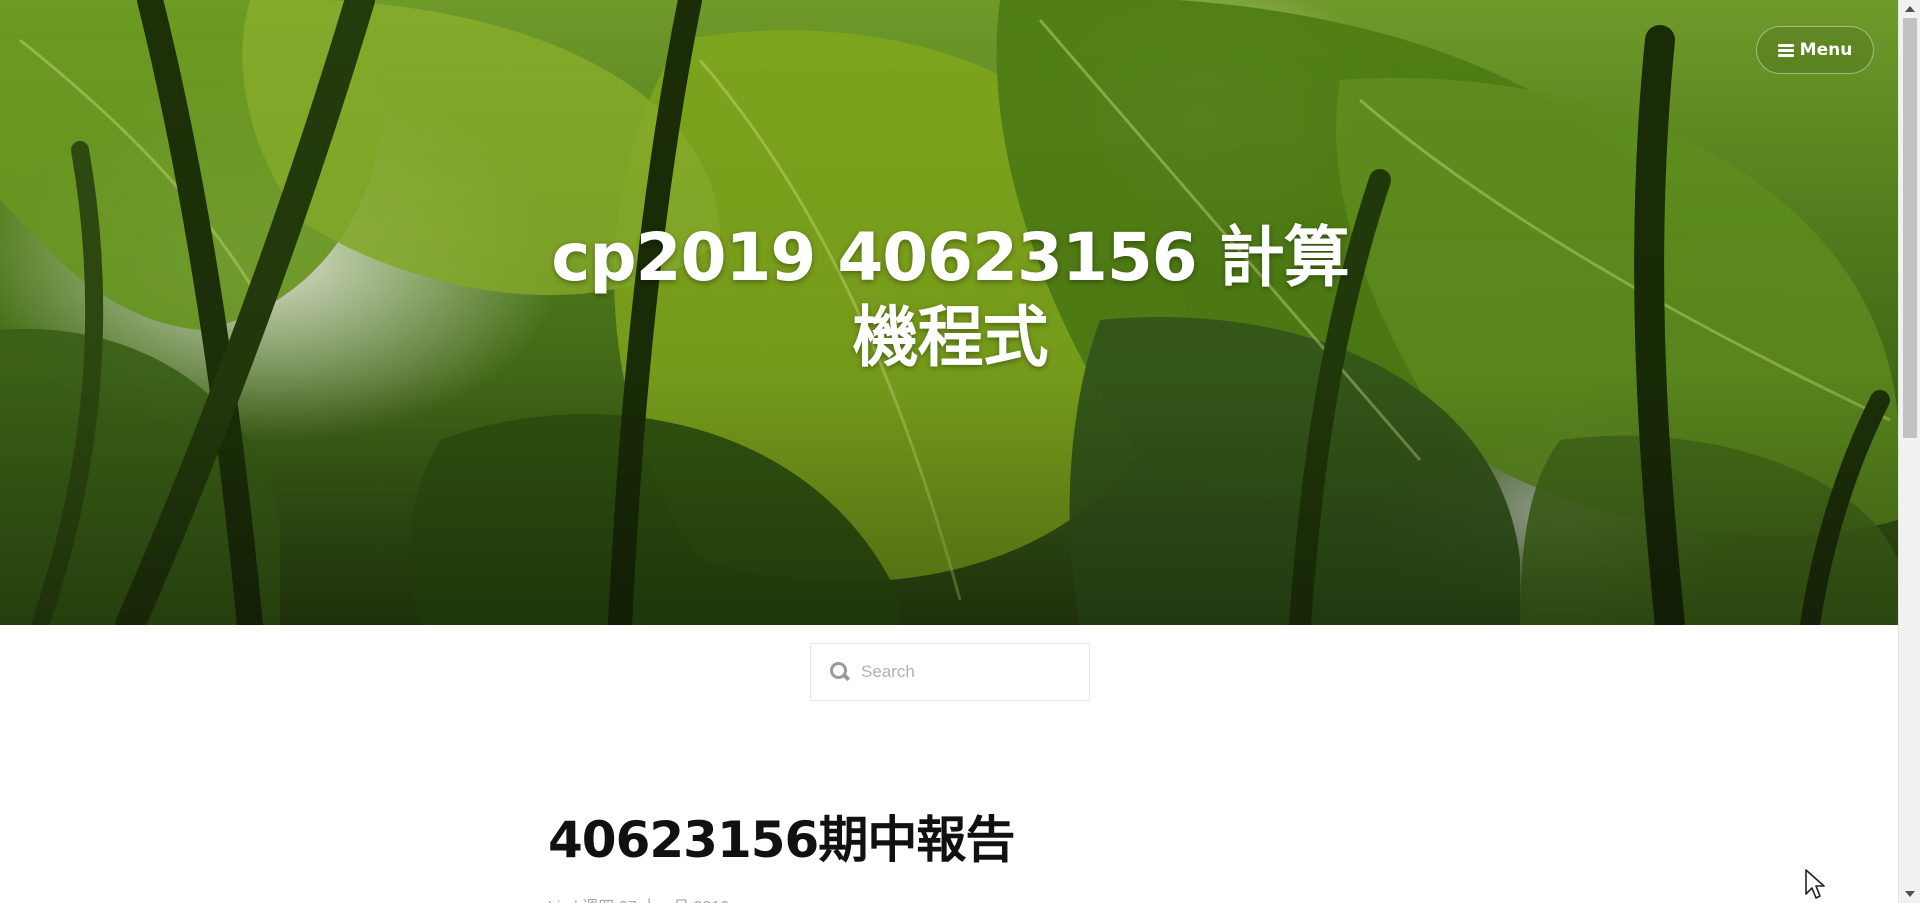 The height and width of the screenshot is (903, 1920). I want to click on site-title: cp2019 40623156 計算機程式, so click(950, 298).